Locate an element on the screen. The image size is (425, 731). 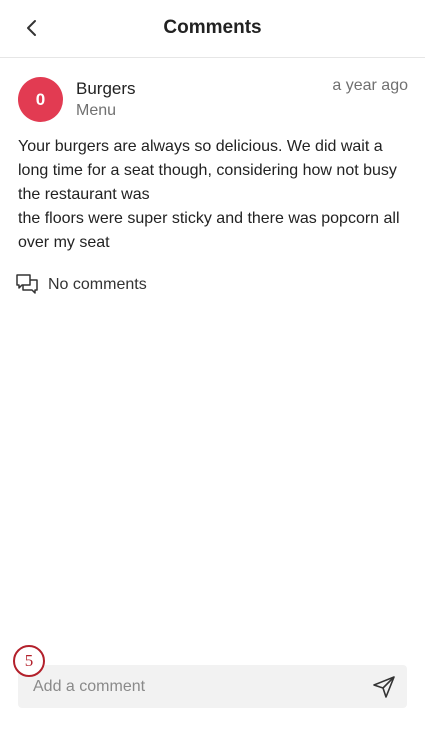
comments-summary: No comments is located at coordinates (81, 285).